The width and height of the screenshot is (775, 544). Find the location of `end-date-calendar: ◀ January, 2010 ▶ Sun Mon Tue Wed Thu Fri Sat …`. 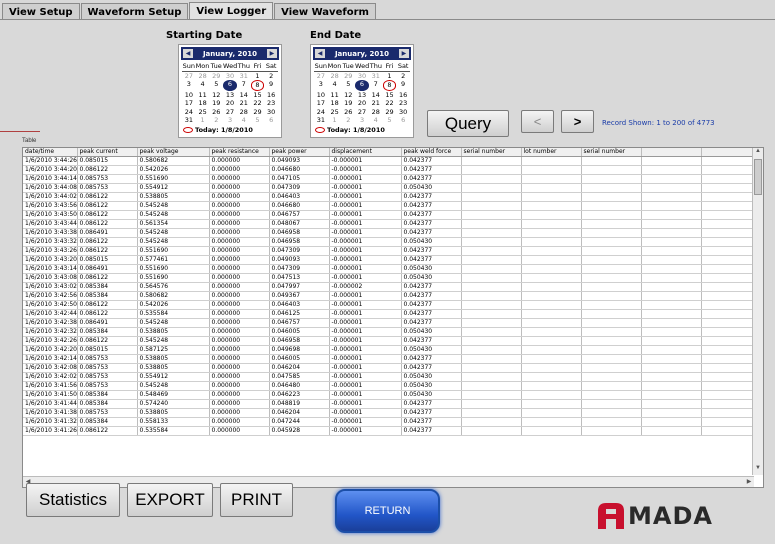

end-date-calendar: ◀ January, 2010 ▶ Sun Mon Tue Wed Thu Fri Sat … is located at coordinates (362, 91).